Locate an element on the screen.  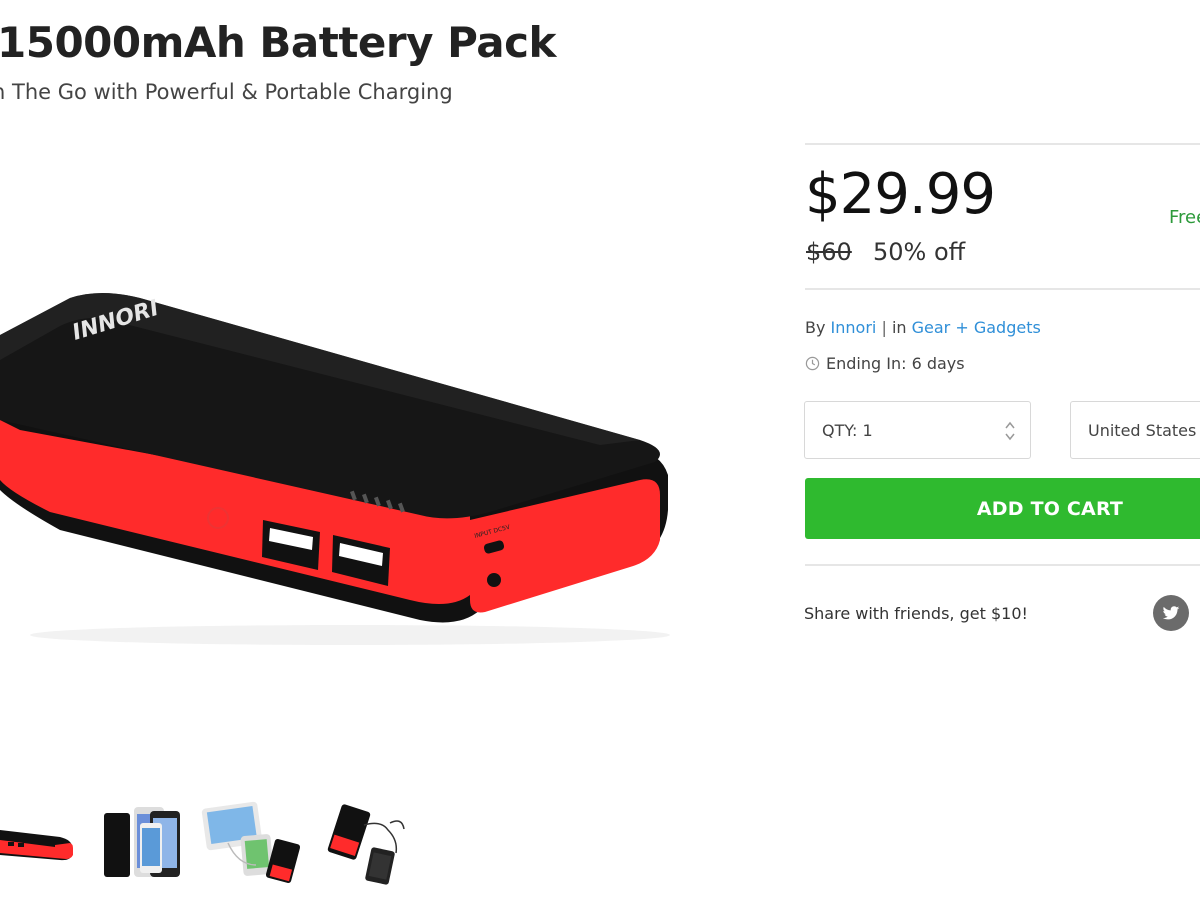
sale-price: $29.99 is located at coordinates (900, 194).